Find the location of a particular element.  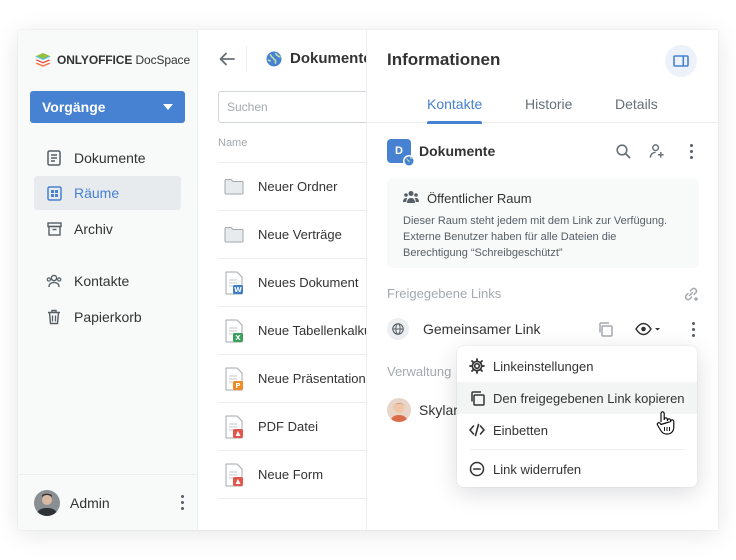

sidebar-item-label: Archiv is located at coordinates (93, 229).